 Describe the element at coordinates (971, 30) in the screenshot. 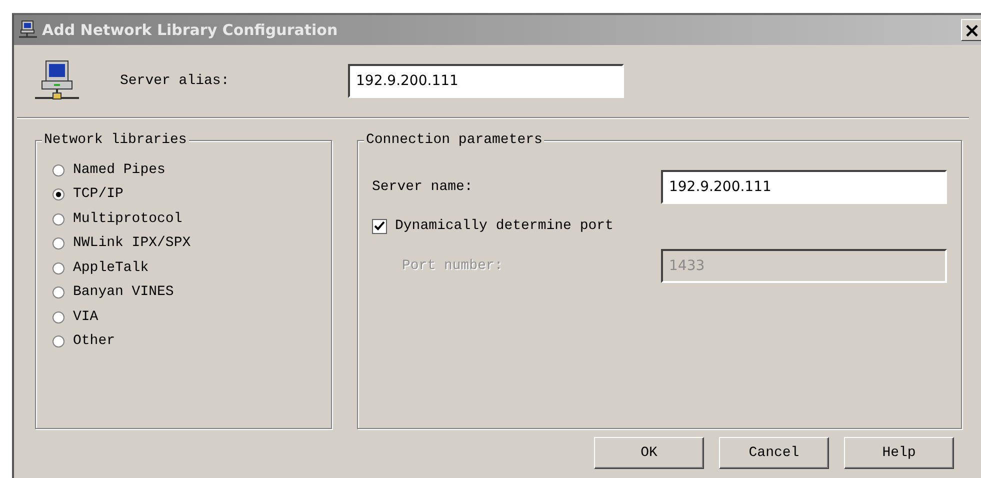

I see `close-button: ×` at that location.